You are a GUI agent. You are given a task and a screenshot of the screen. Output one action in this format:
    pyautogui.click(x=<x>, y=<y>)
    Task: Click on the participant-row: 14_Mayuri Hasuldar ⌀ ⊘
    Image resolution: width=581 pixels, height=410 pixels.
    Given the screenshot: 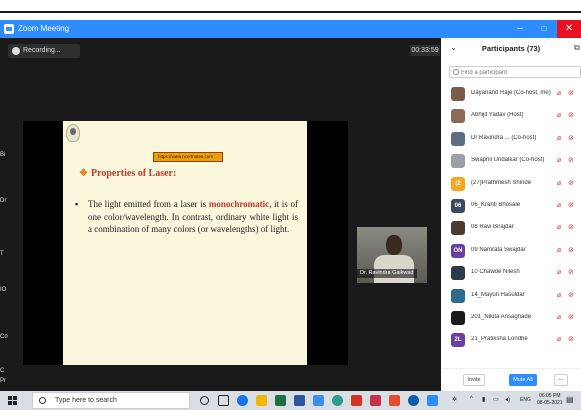 What is the action you would take?
    pyautogui.click(x=511, y=297)
    